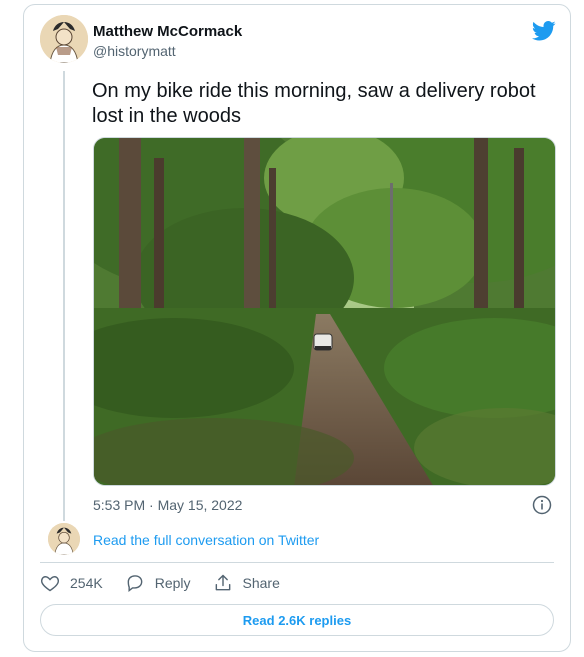 This screenshot has height=657, width=584. Describe the element at coordinates (297, 620) in the screenshot. I see `read-replies-button: Read 2.6K replies` at that location.